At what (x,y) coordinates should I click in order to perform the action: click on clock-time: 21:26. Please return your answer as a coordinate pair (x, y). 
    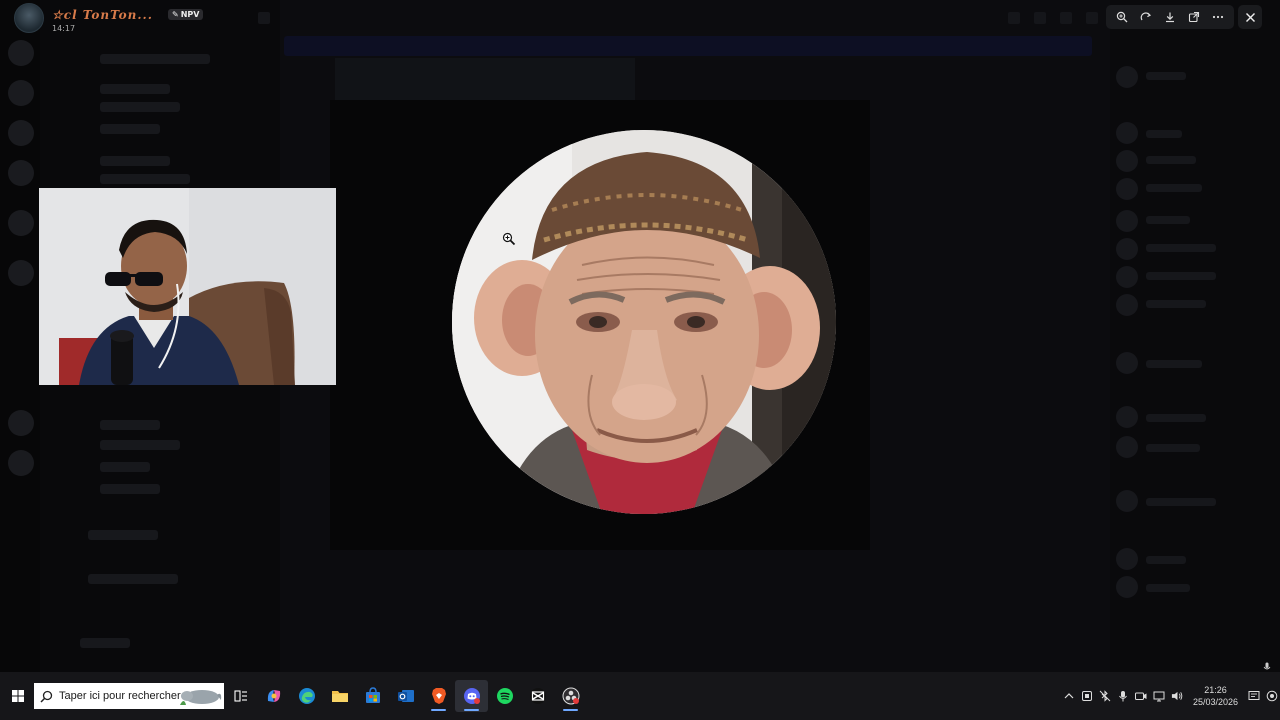
    Looking at the image, I should click on (1215, 690).